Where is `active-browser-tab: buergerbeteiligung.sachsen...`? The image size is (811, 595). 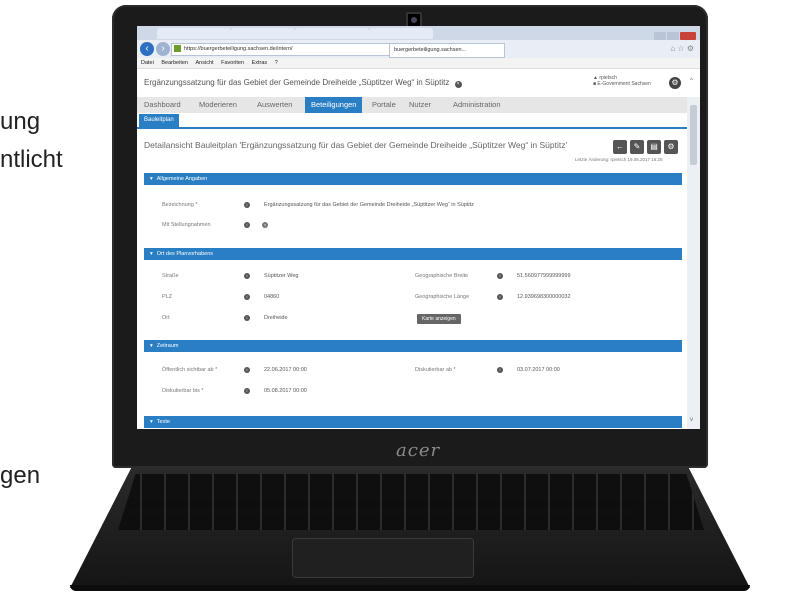 active-browser-tab: buergerbeteiligung.sachsen... is located at coordinates (447, 50).